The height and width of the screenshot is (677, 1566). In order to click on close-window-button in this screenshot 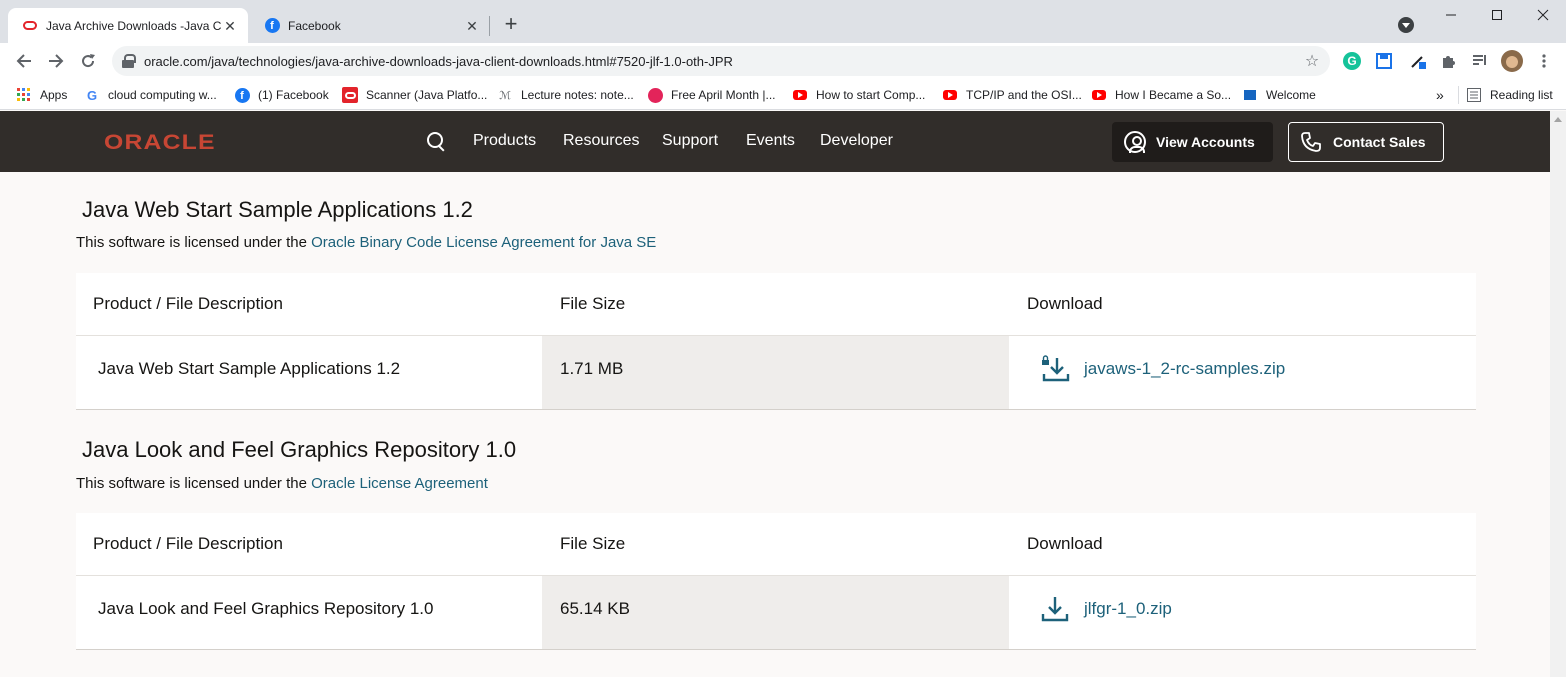, I will do `click(1543, 15)`.